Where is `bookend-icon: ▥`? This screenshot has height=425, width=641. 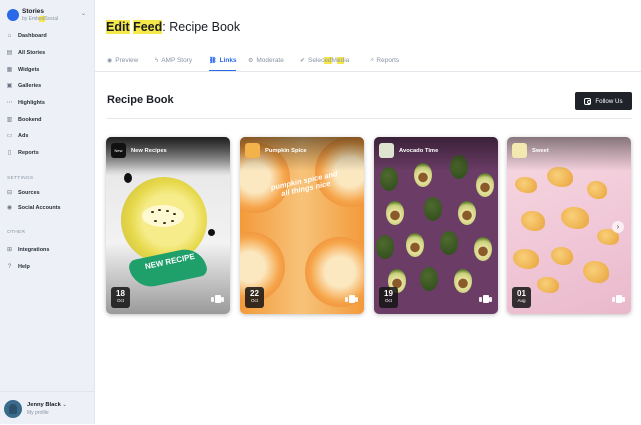
bookend-icon: ▥ is located at coordinates (9, 119).